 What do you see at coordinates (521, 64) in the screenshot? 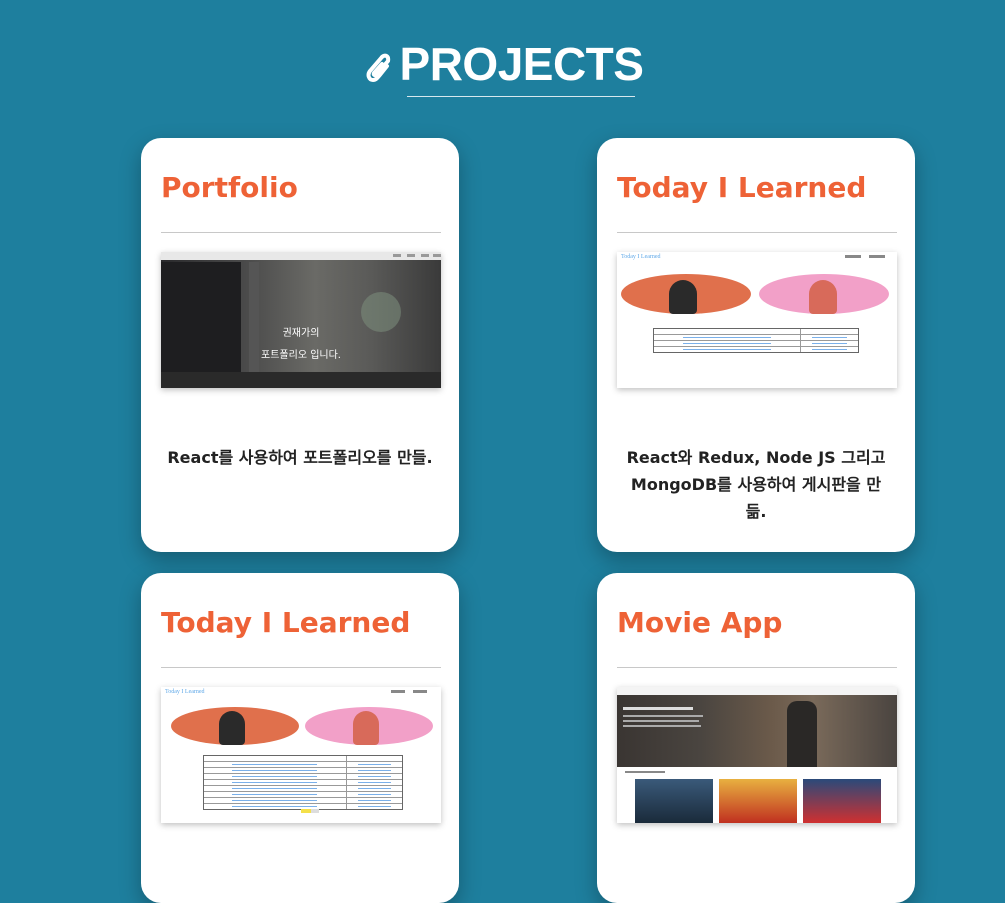
I see `section-title: PROJECTS` at bounding box center [521, 64].